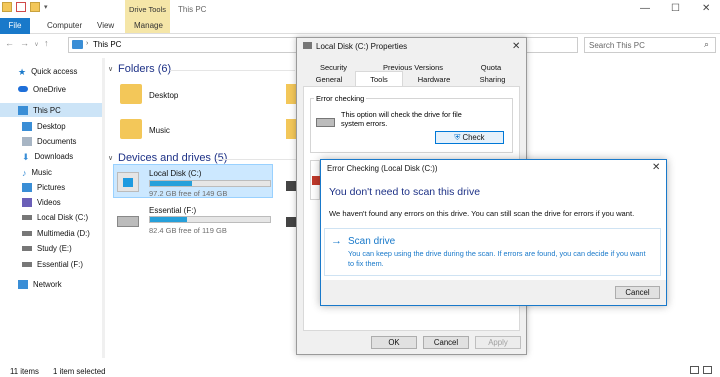 Image resolution: width=720 pixels, height=377 pixels. What do you see at coordinates (498, 342) in the screenshot?
I see `apply-button: Apply` at bounding box center [498, 342].